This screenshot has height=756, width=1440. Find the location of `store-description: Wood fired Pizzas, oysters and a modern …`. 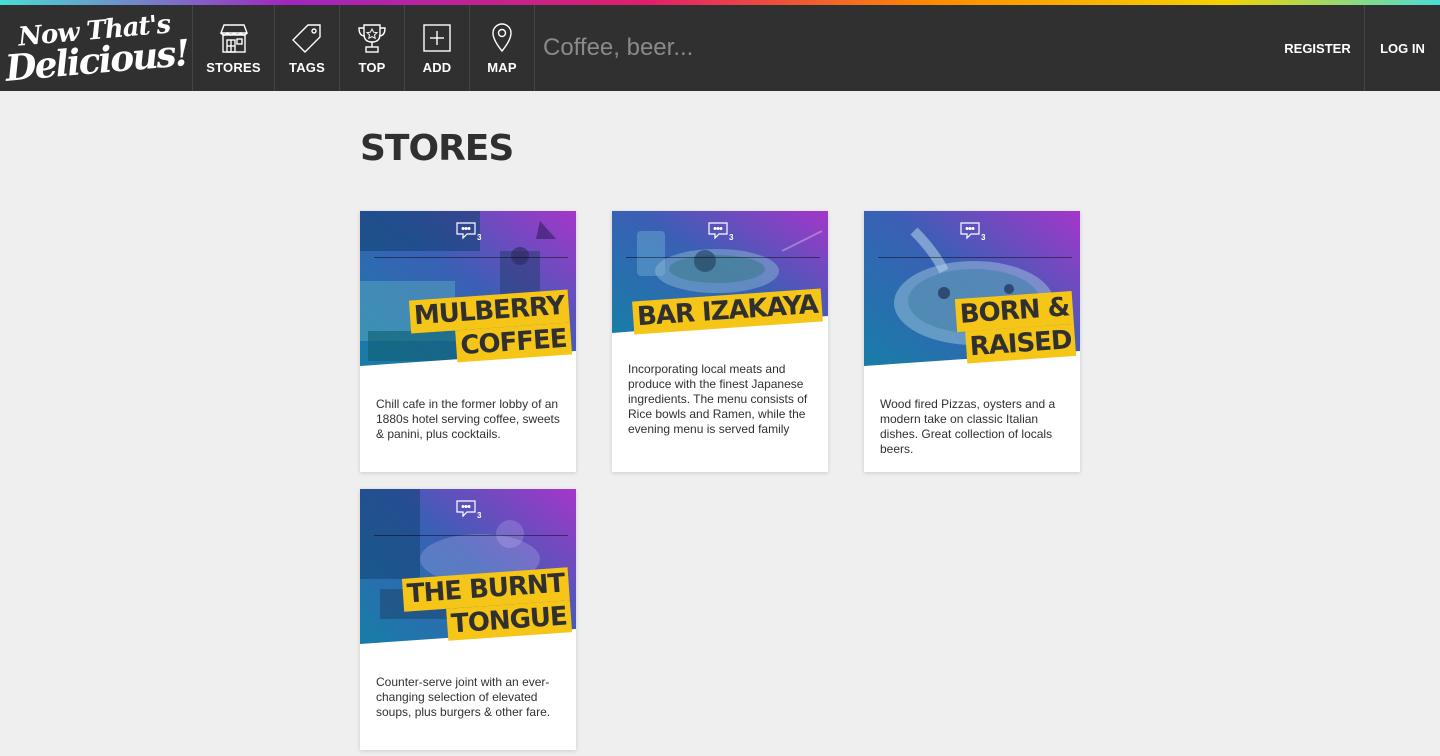

store-description: Wood fired Pizzas, oysters and a modern … is located at coordinates (968, 426).